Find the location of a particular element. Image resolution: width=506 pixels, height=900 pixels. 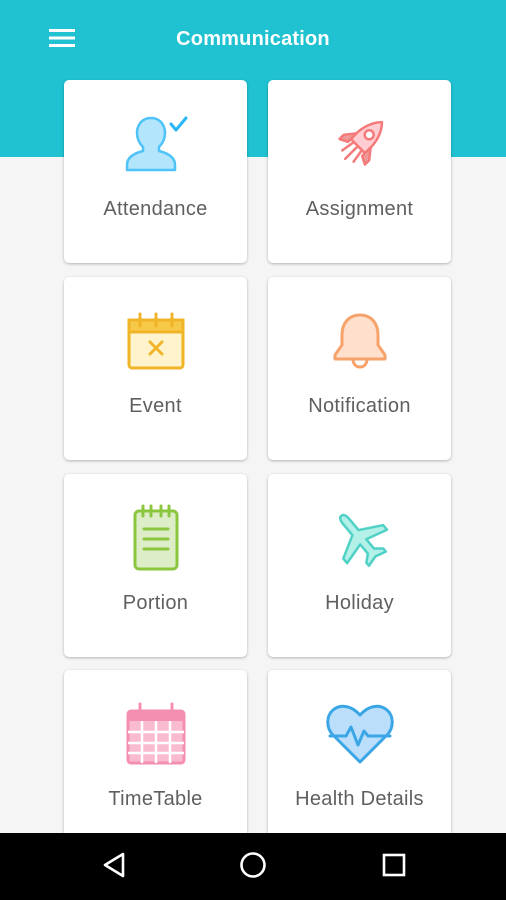

holiday-label: Holiday is located at coordinates (359, 603).